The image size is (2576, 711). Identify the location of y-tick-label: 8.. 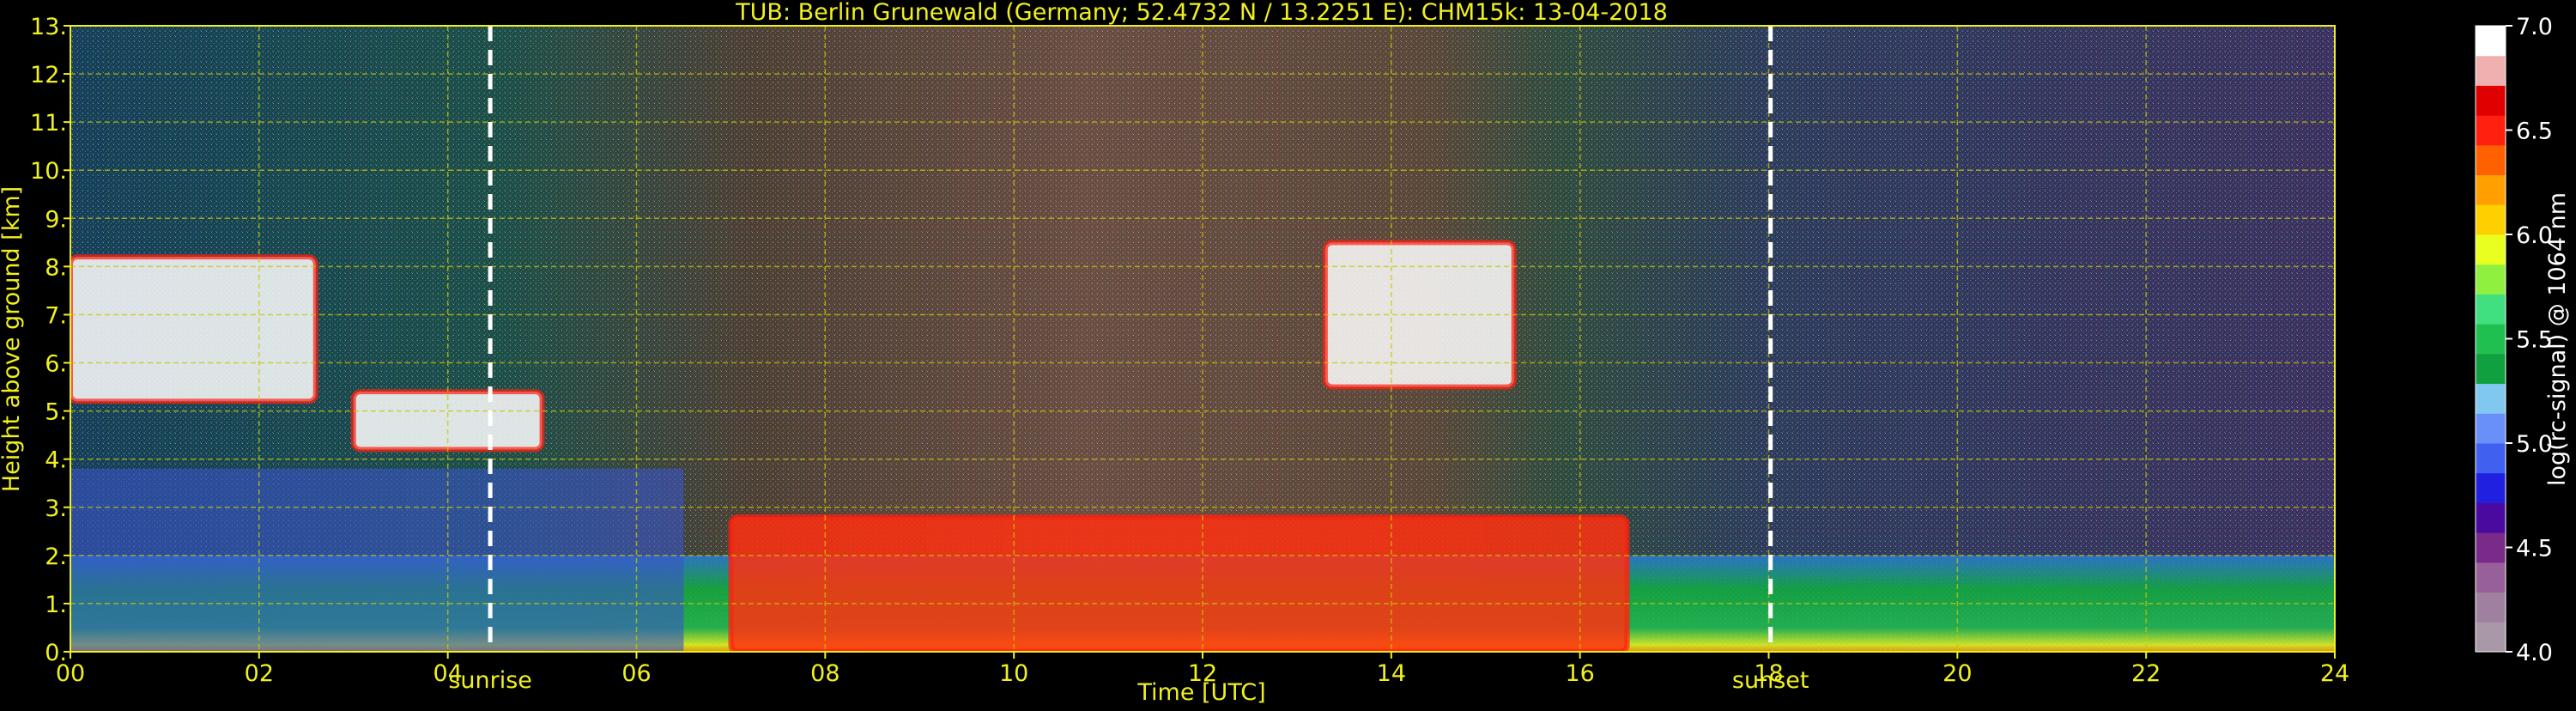
(56, 268).